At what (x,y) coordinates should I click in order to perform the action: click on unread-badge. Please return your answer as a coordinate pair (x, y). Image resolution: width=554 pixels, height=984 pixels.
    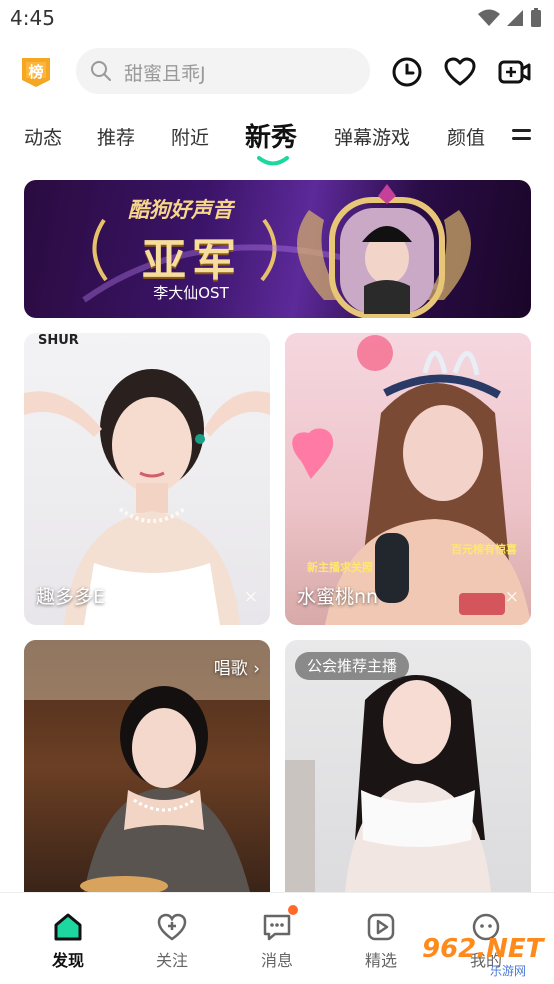
    Looking at the image, I should click on (293, 910).